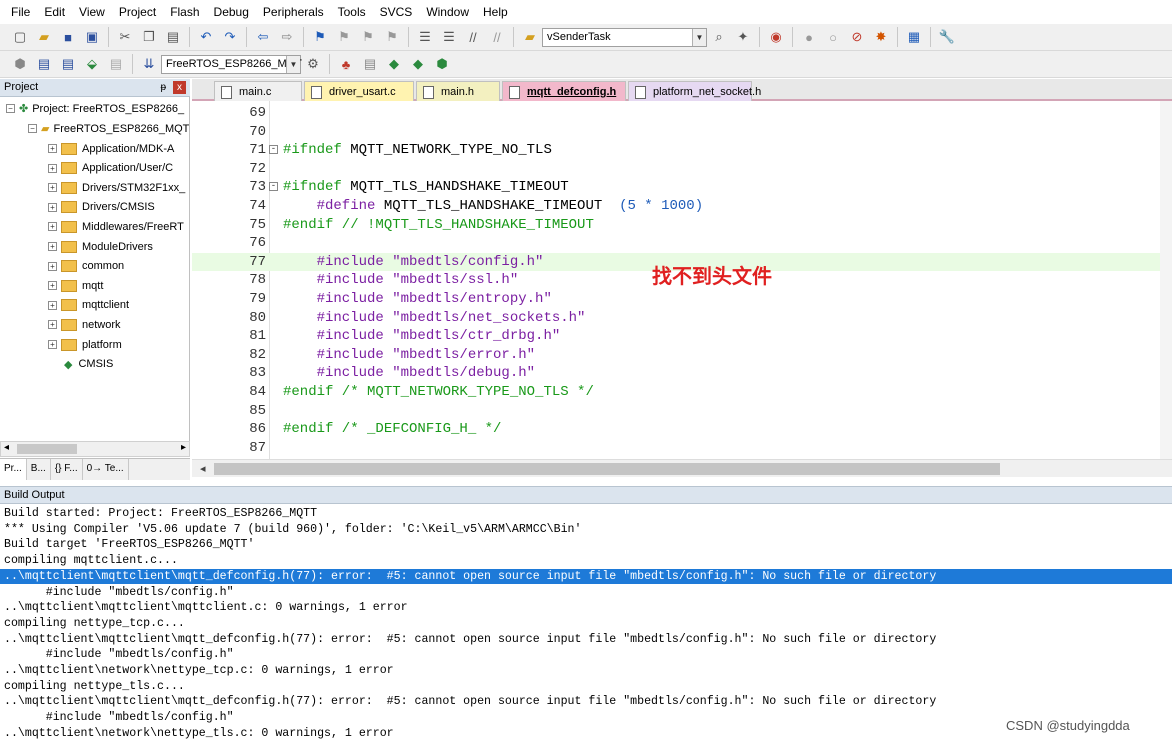 This screenshot has width=1172, height=745. What do you see at coordinates (54, 12) in the screenshot?
I see `menu-edit: Edit` at bounding box center [54, 12].